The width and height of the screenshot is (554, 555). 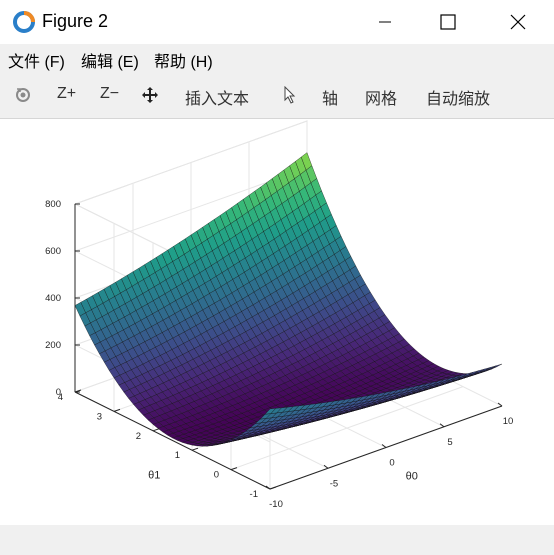 What do you see at coordinates (177, 455) in the screenshot?
I see `y-tick-label: 1` at bounding box center [177, 455].